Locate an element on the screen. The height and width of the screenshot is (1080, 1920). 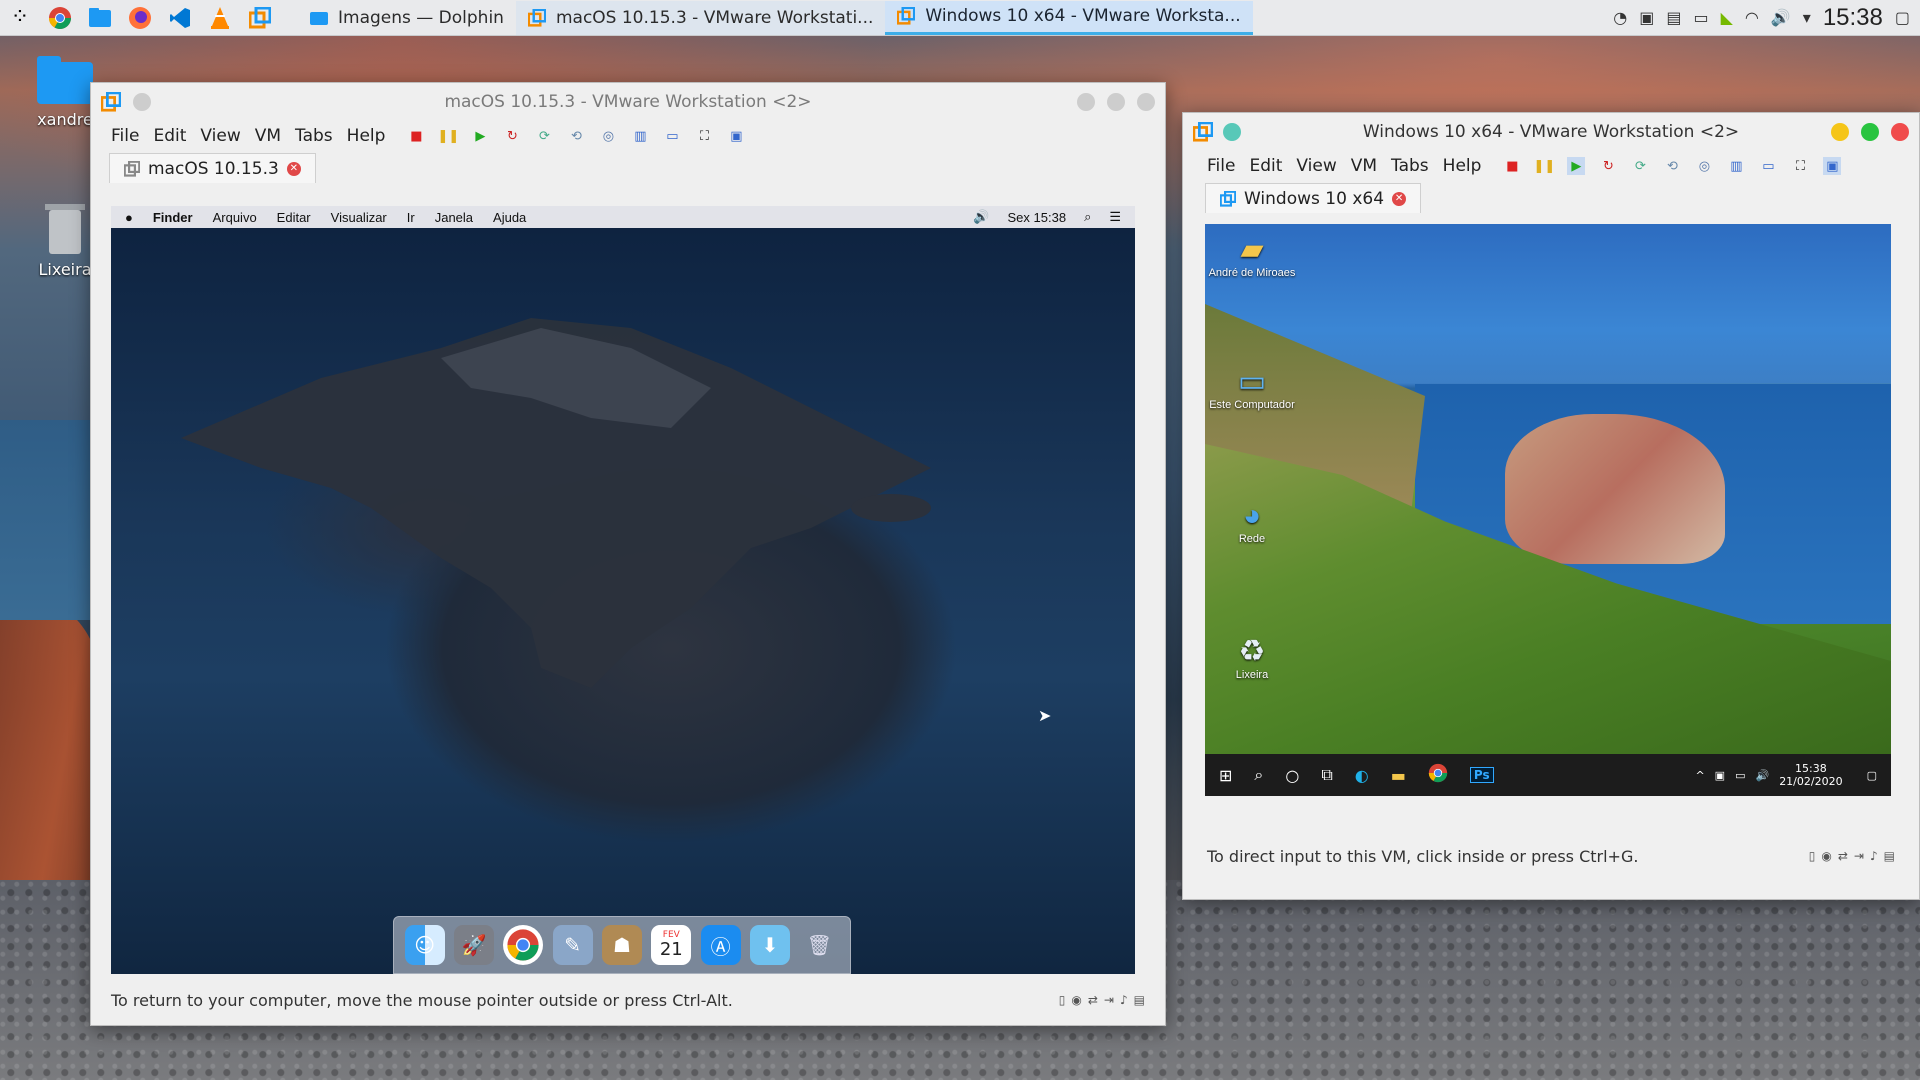
mac-menu-arquivo: Arquivo is located at coordinates (235, 217).